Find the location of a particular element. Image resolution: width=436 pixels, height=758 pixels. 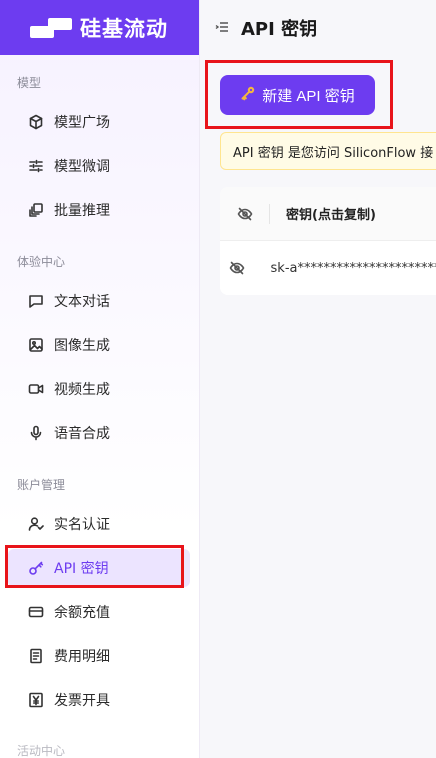

column-header-key: 密钥(点击复制) is located at coordinates (331, 215).